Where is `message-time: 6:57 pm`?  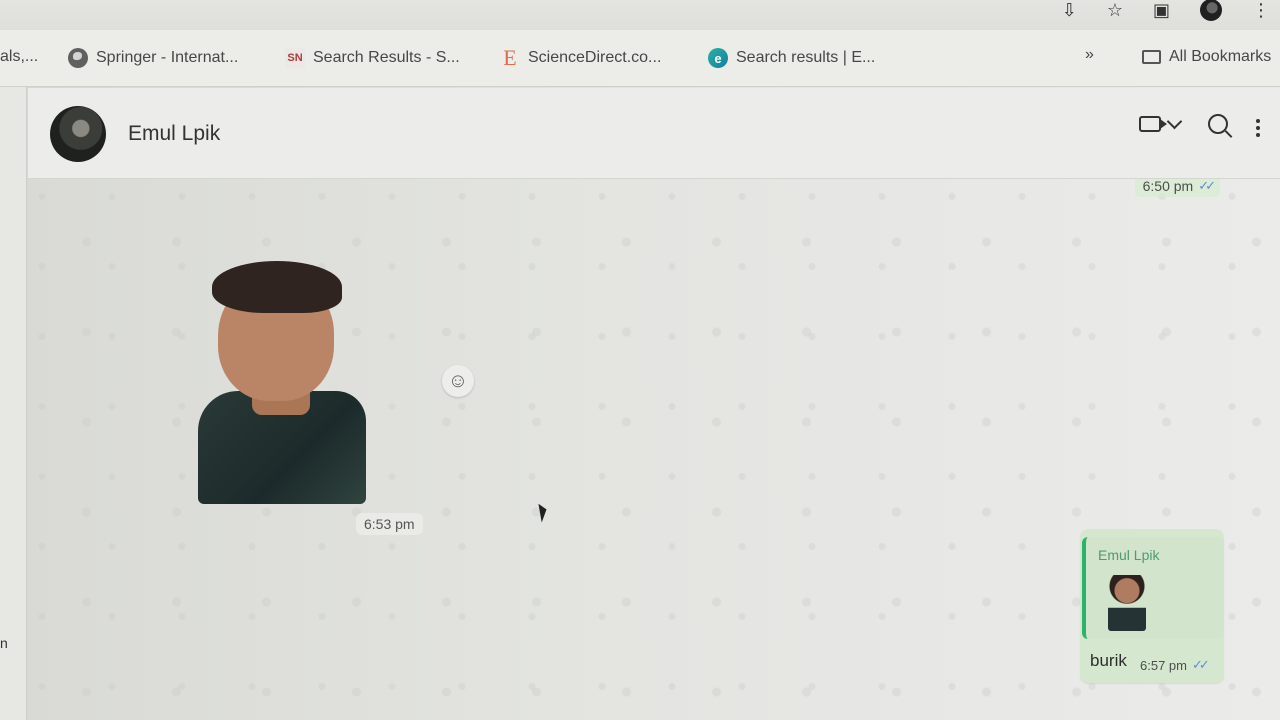 message-time: 6:57 pm is located at coordinates (1163, 665).